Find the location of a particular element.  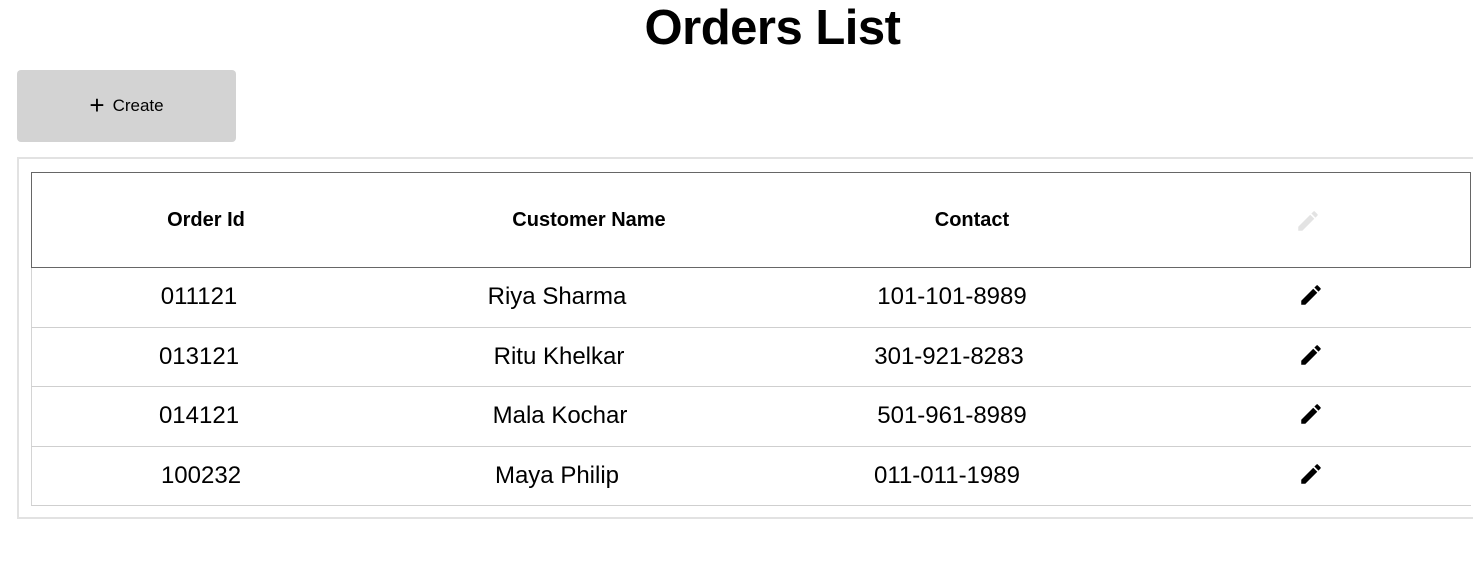

table-row: 011121 Riya Sharma 101-101-8989 is located at coordinates (751, 298).